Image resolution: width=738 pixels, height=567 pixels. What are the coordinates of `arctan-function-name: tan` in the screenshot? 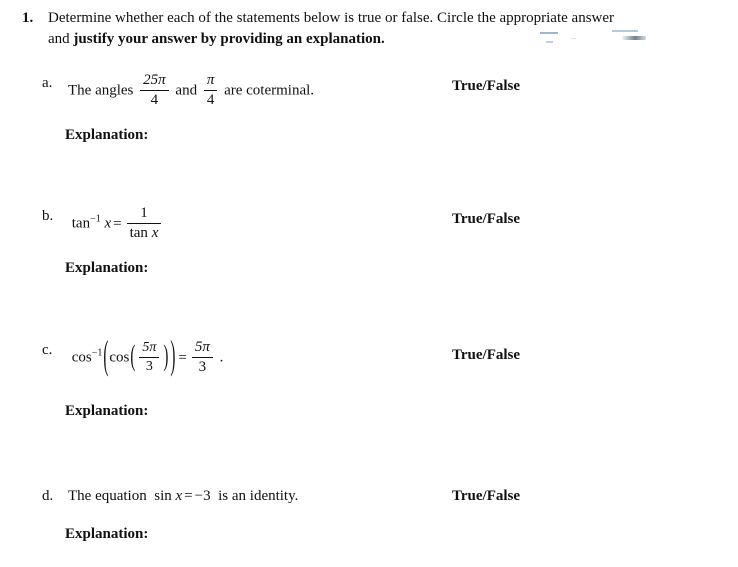 It's located at (81, 223).